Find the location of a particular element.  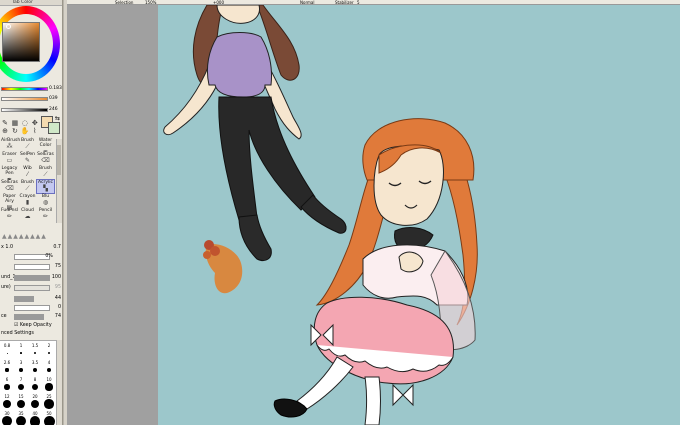

size-preset-label: 0.8 is located at coordinates (7, 345).